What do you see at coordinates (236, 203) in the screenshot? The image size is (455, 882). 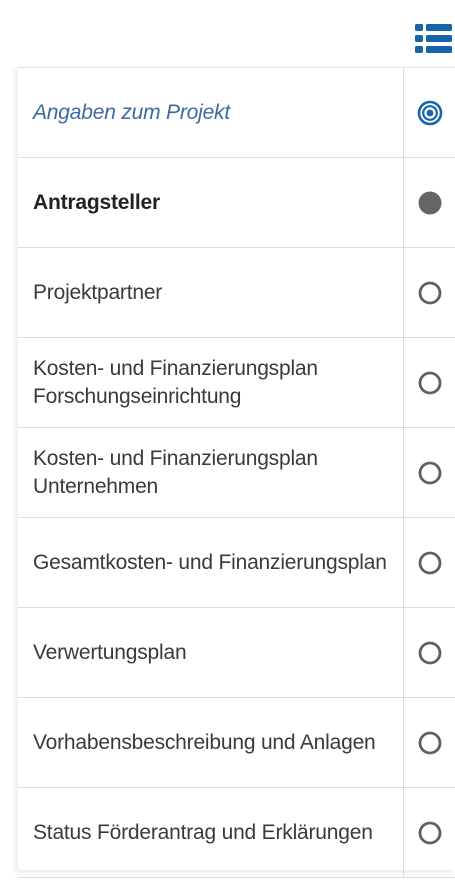 I see `step-item-antragsteller: Antragsteller` at bounding box center [236, 203].